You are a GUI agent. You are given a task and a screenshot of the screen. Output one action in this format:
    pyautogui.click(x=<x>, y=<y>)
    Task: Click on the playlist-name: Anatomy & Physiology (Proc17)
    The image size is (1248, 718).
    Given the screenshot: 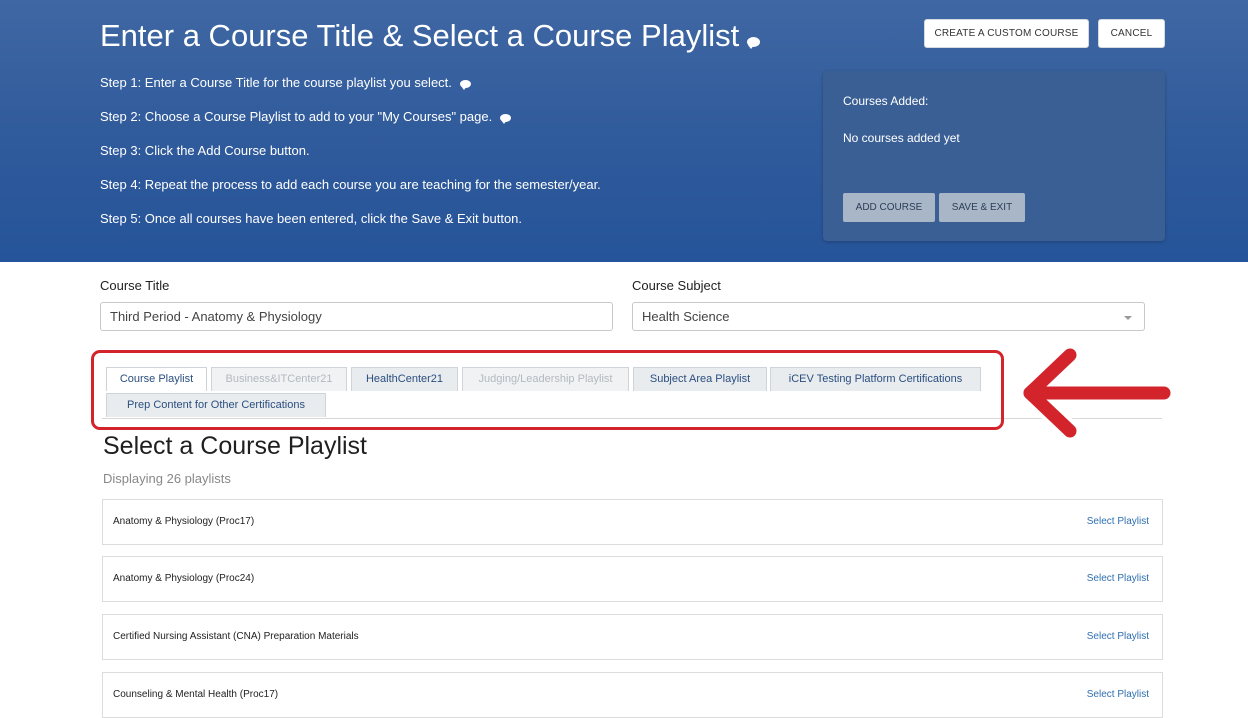 What is the action you would take?
    pyautogui.click(x=184, y=521)
    